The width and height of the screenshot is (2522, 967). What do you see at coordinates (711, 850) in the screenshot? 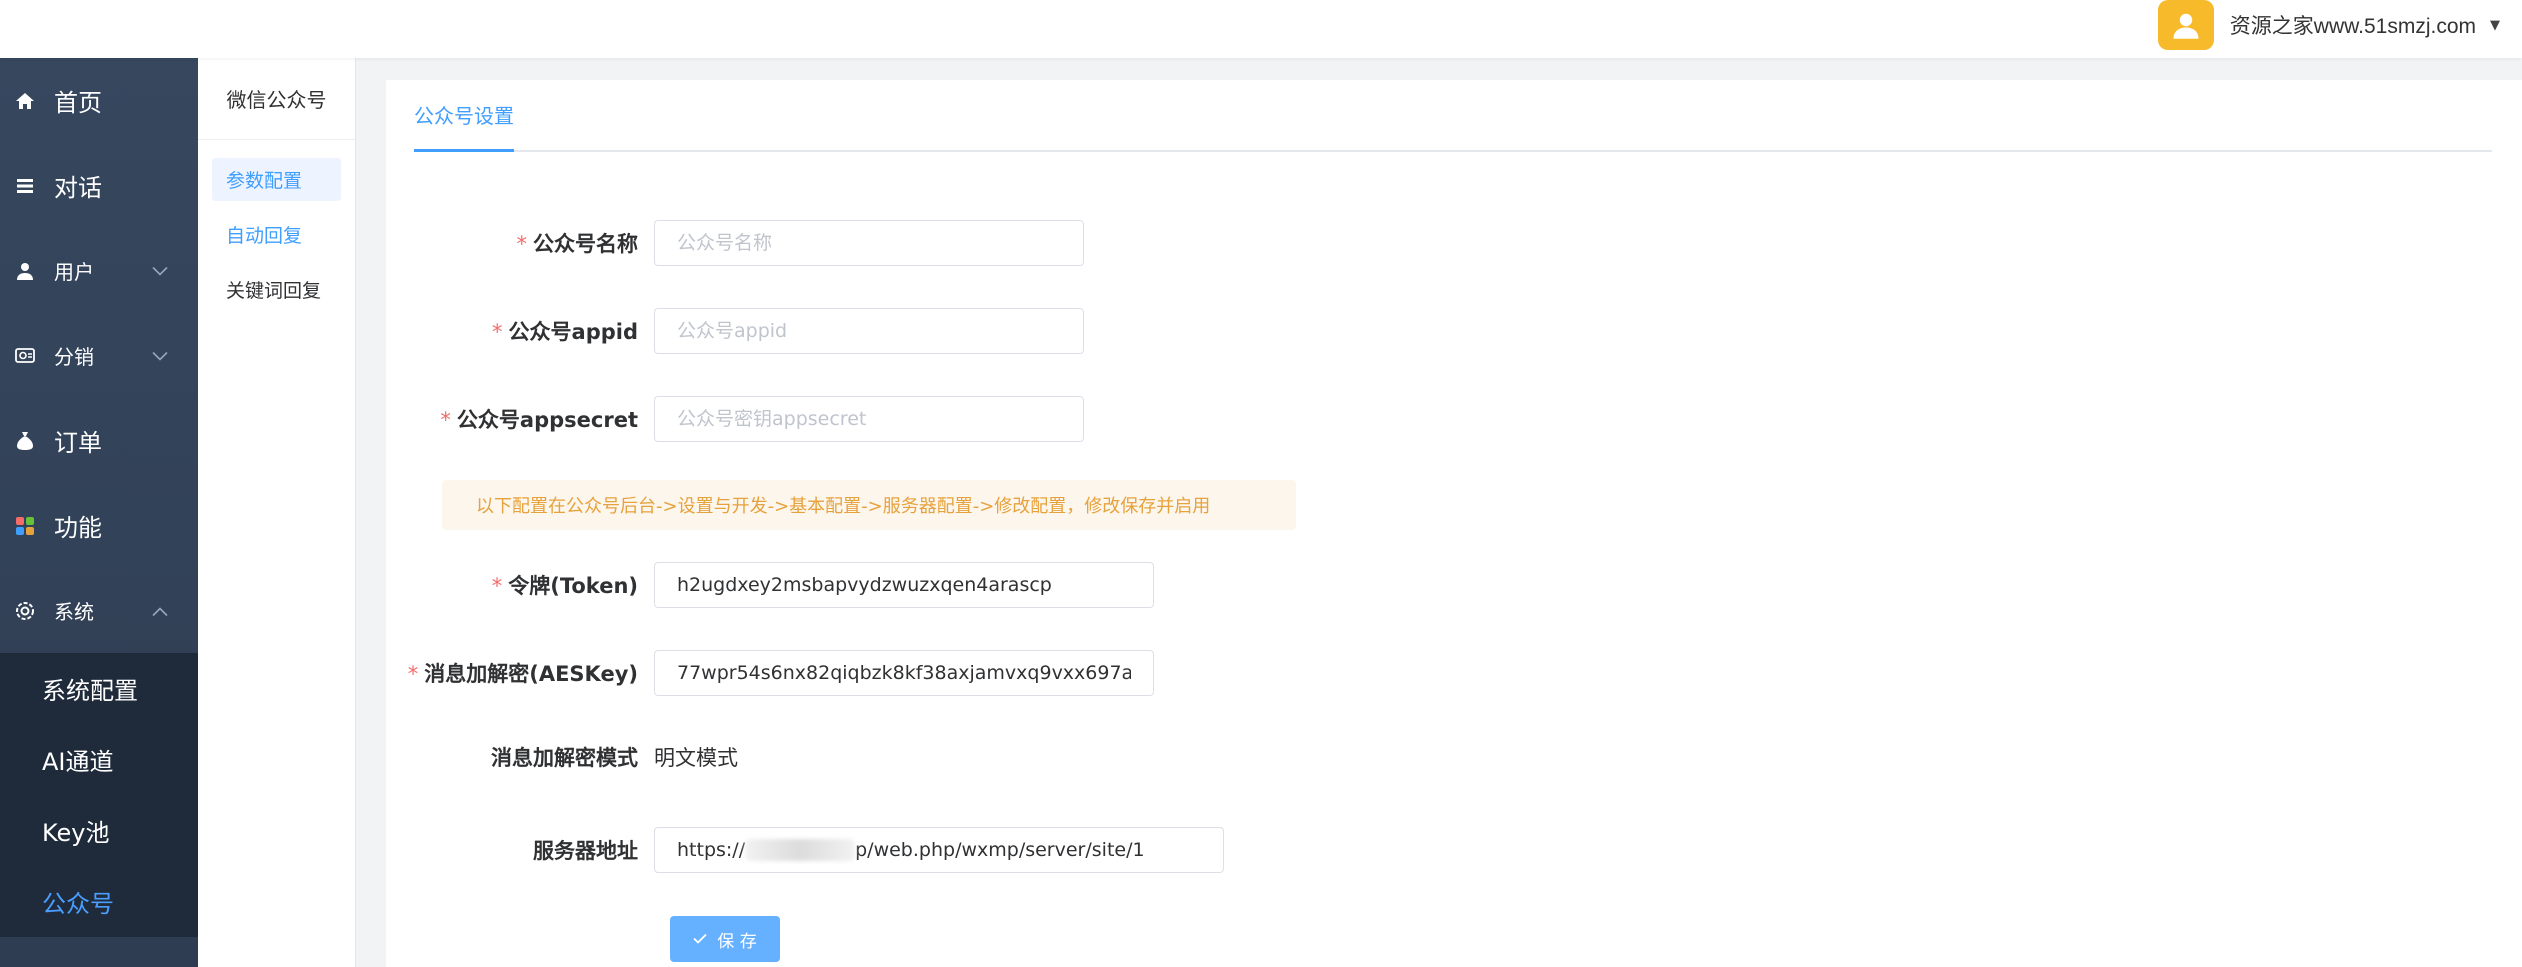
I see `server-url-prefix: https://` at bounding box center [711, 850].